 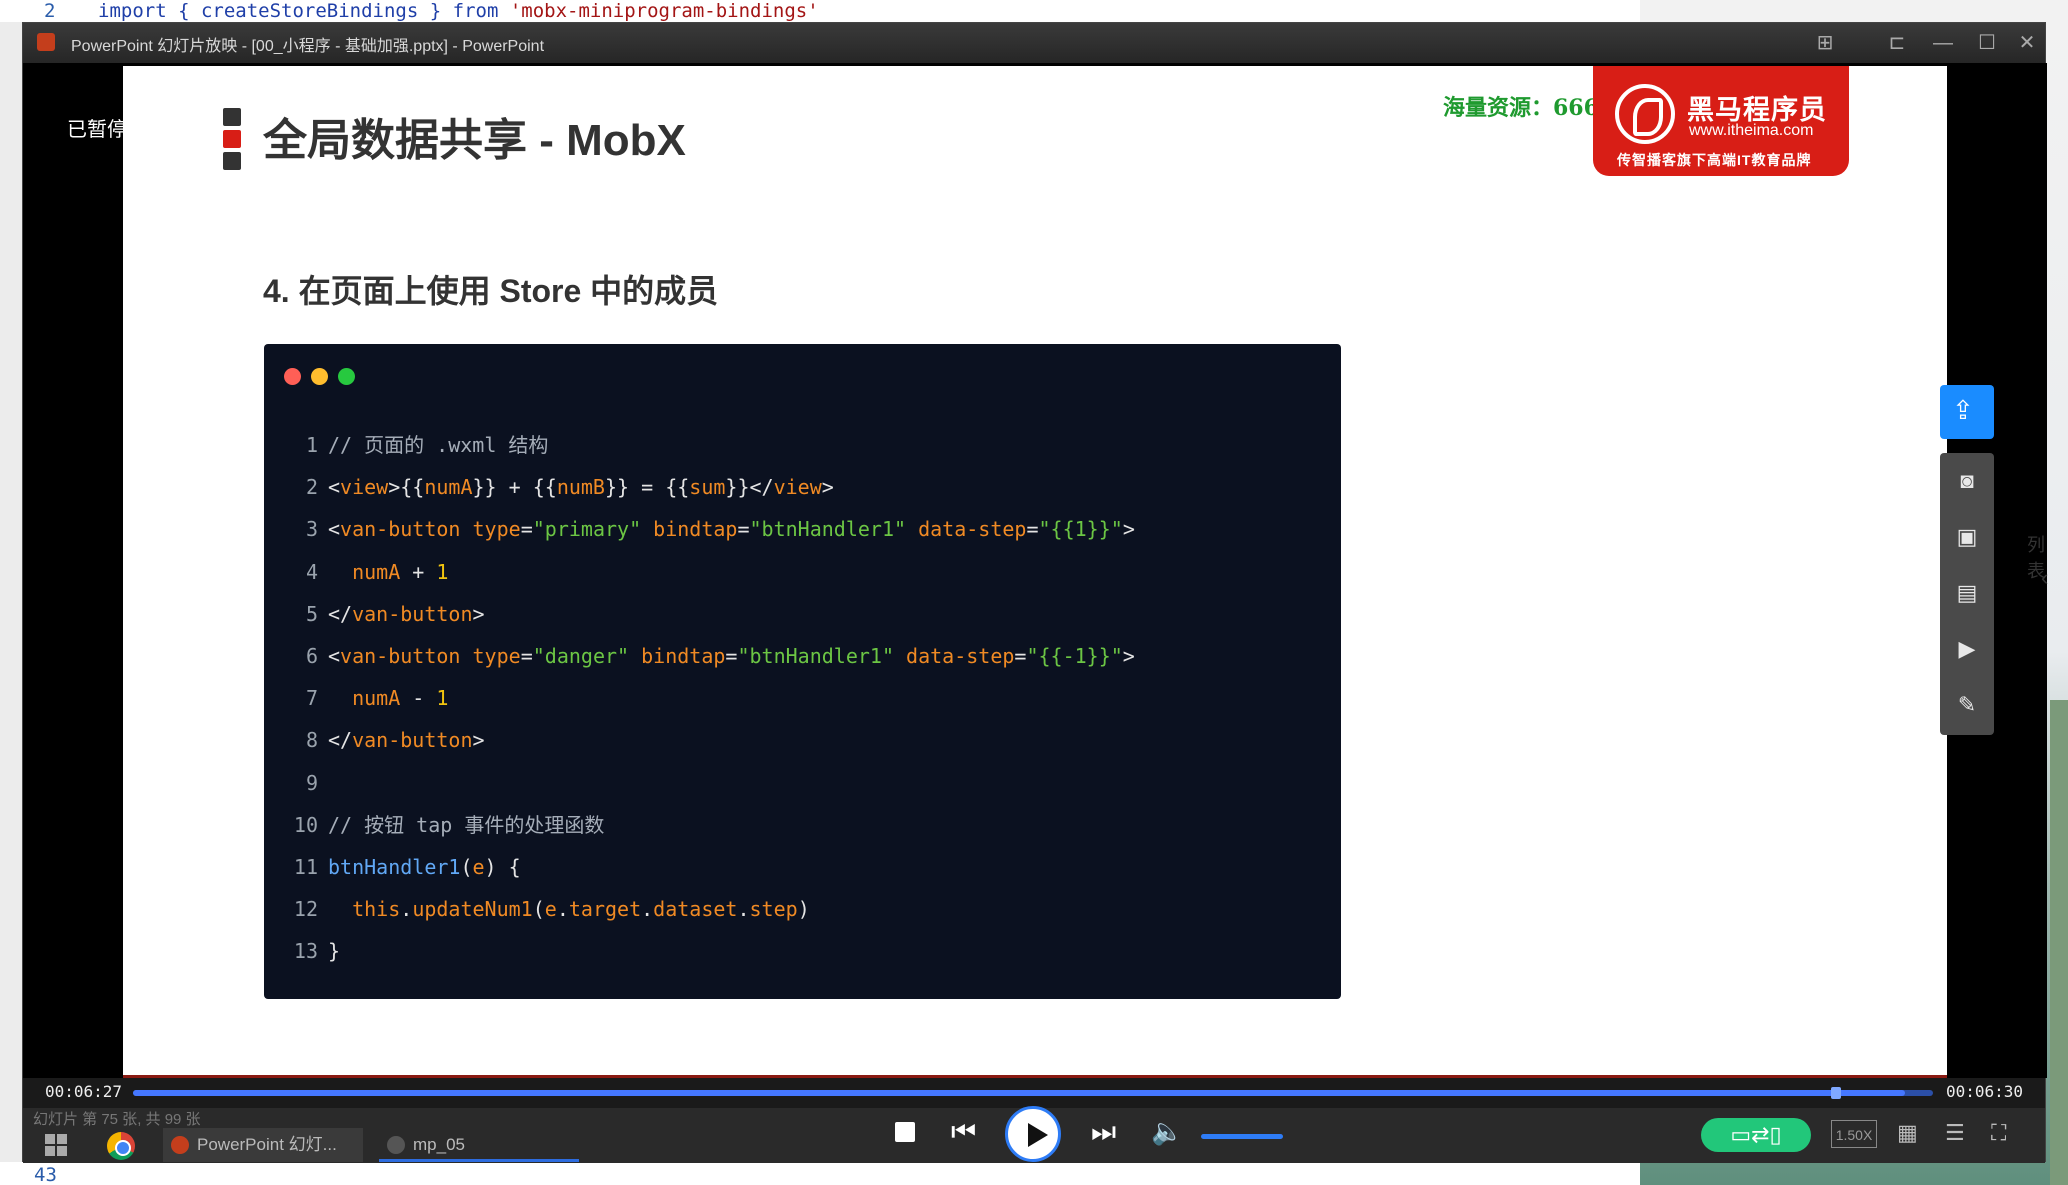 I want to click on volume-icon: 🔈, so click(x=1167, y=1131).